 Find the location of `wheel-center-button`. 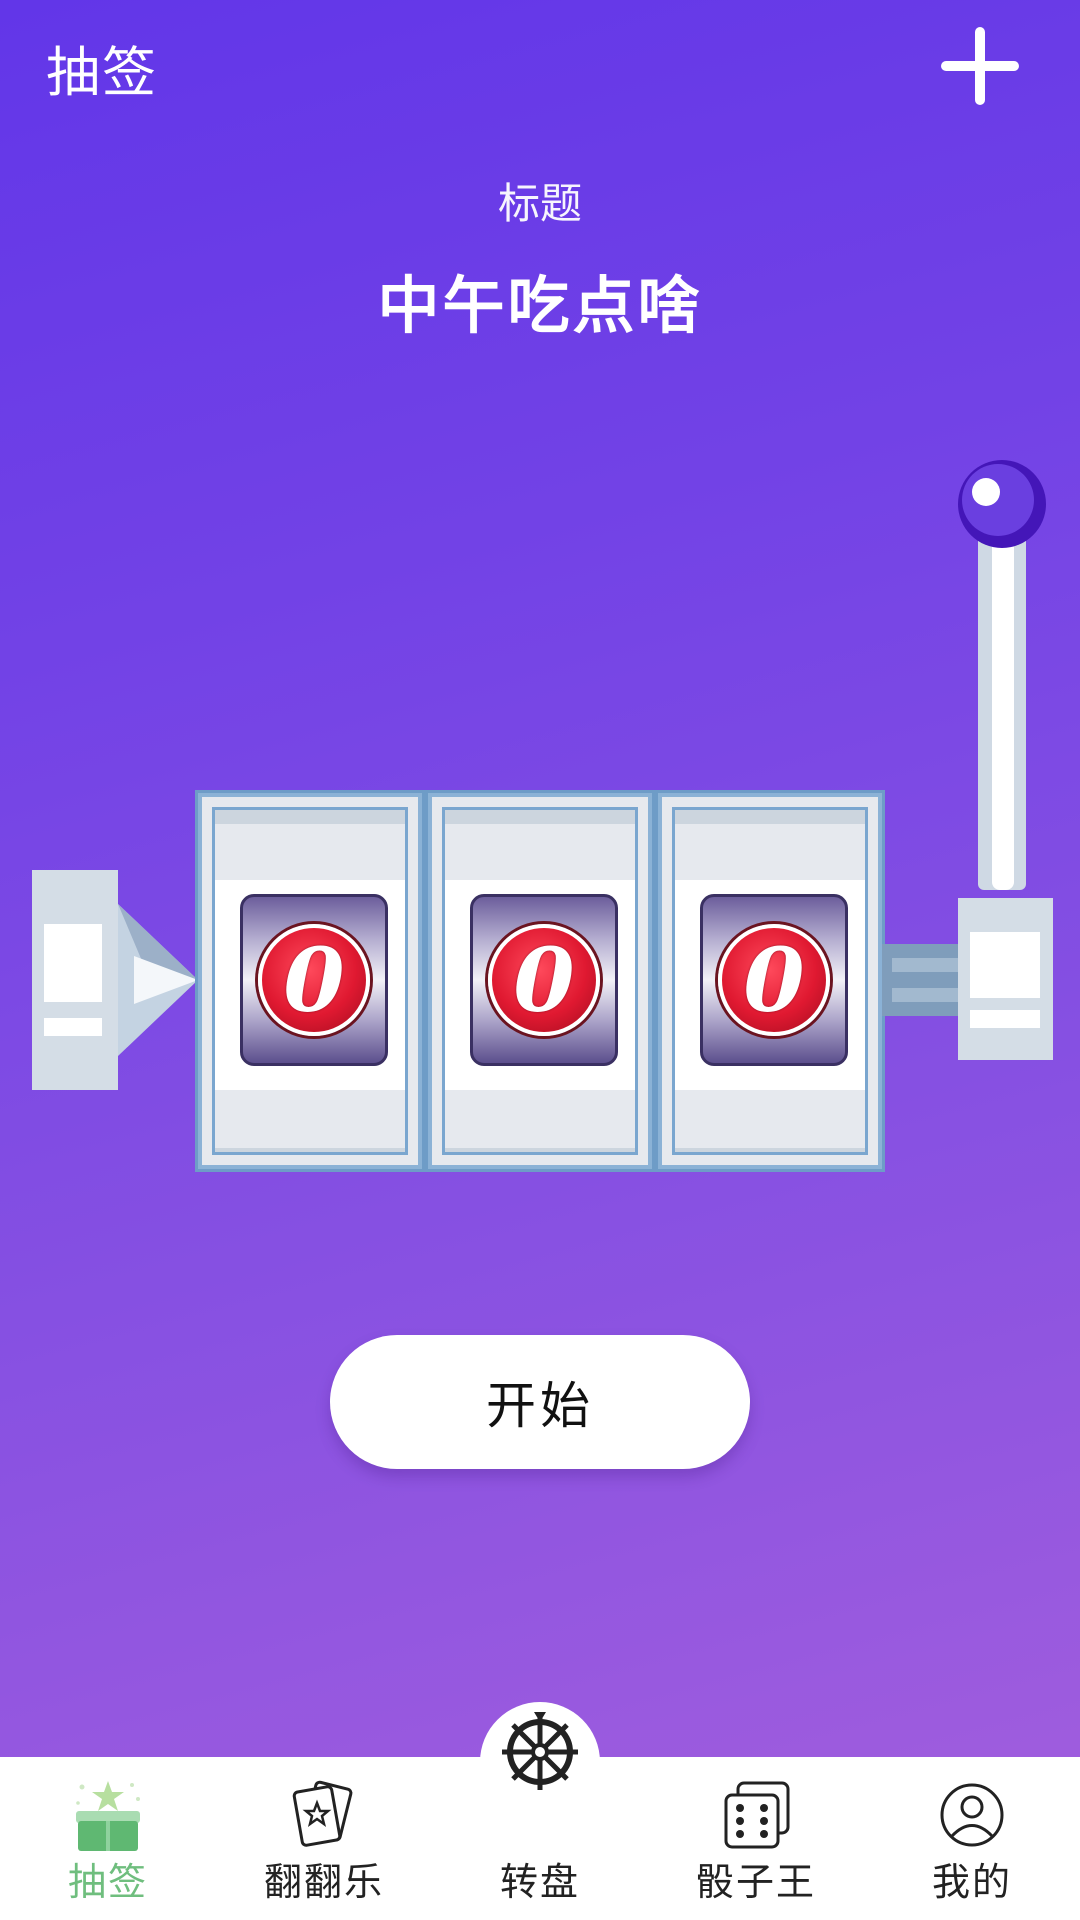

wheel-center-button is located at coordinates (540, 1762).